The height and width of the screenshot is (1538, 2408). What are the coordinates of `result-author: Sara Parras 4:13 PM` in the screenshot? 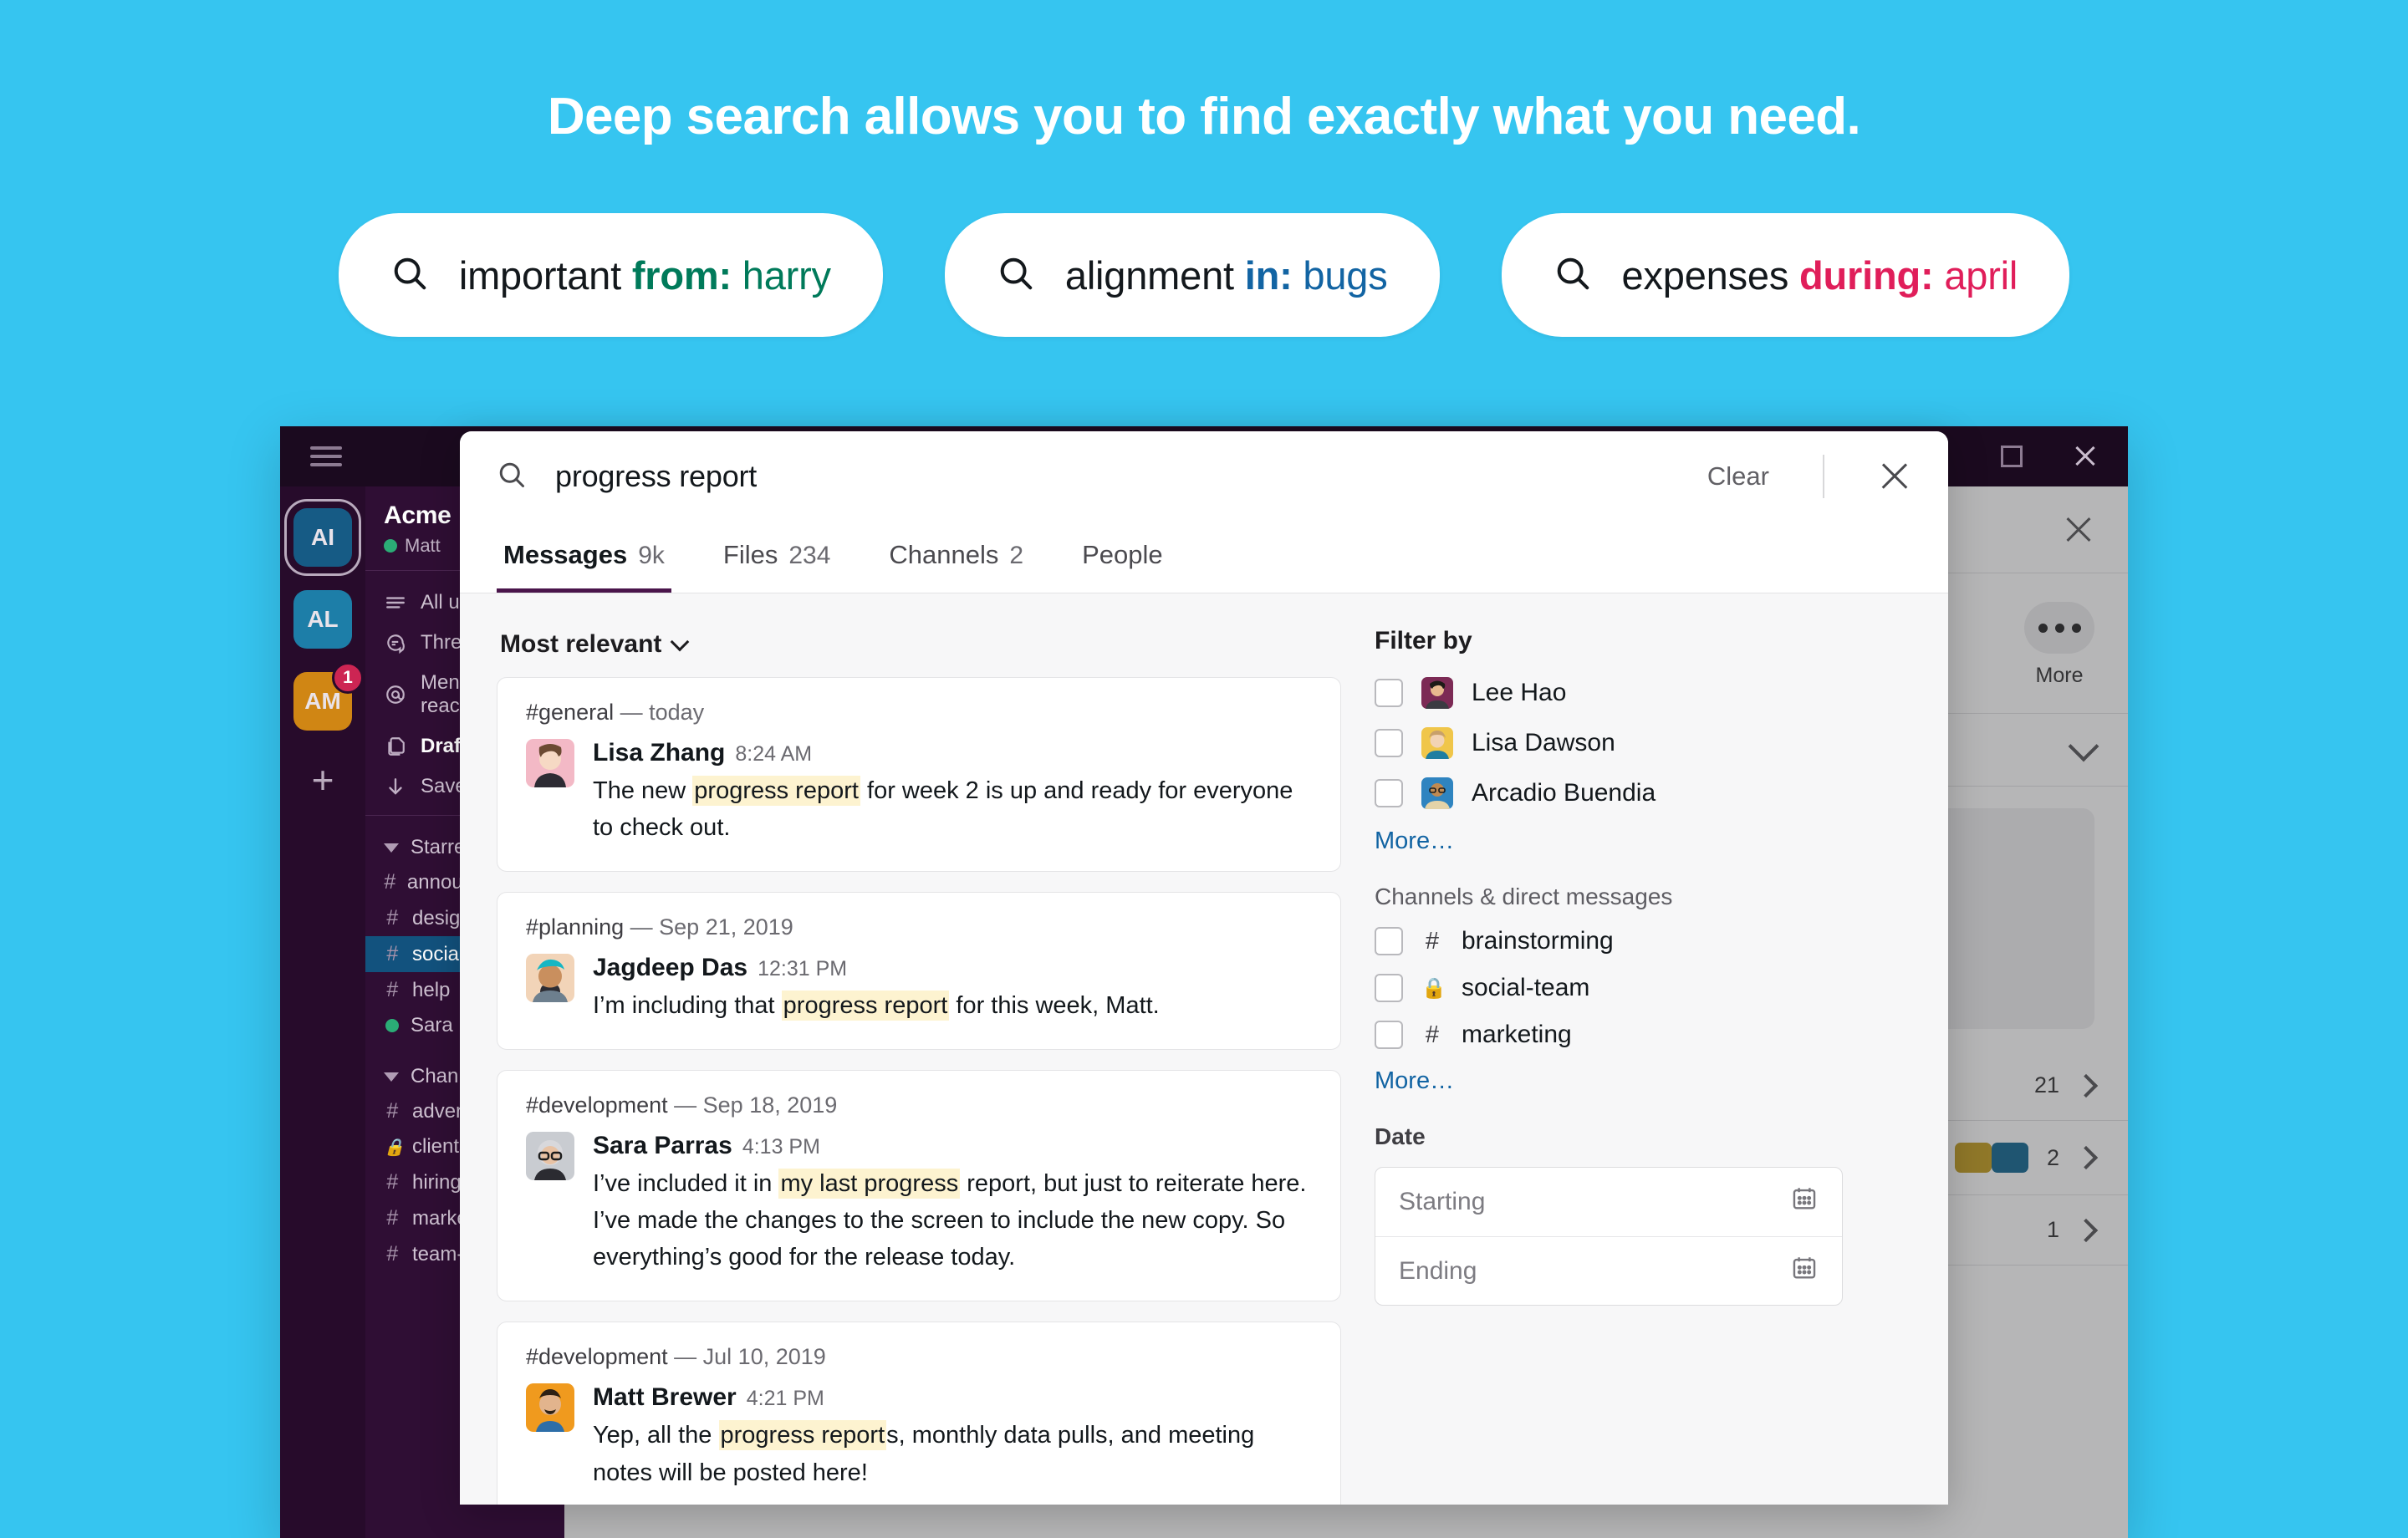 It's located at (706, 1146).